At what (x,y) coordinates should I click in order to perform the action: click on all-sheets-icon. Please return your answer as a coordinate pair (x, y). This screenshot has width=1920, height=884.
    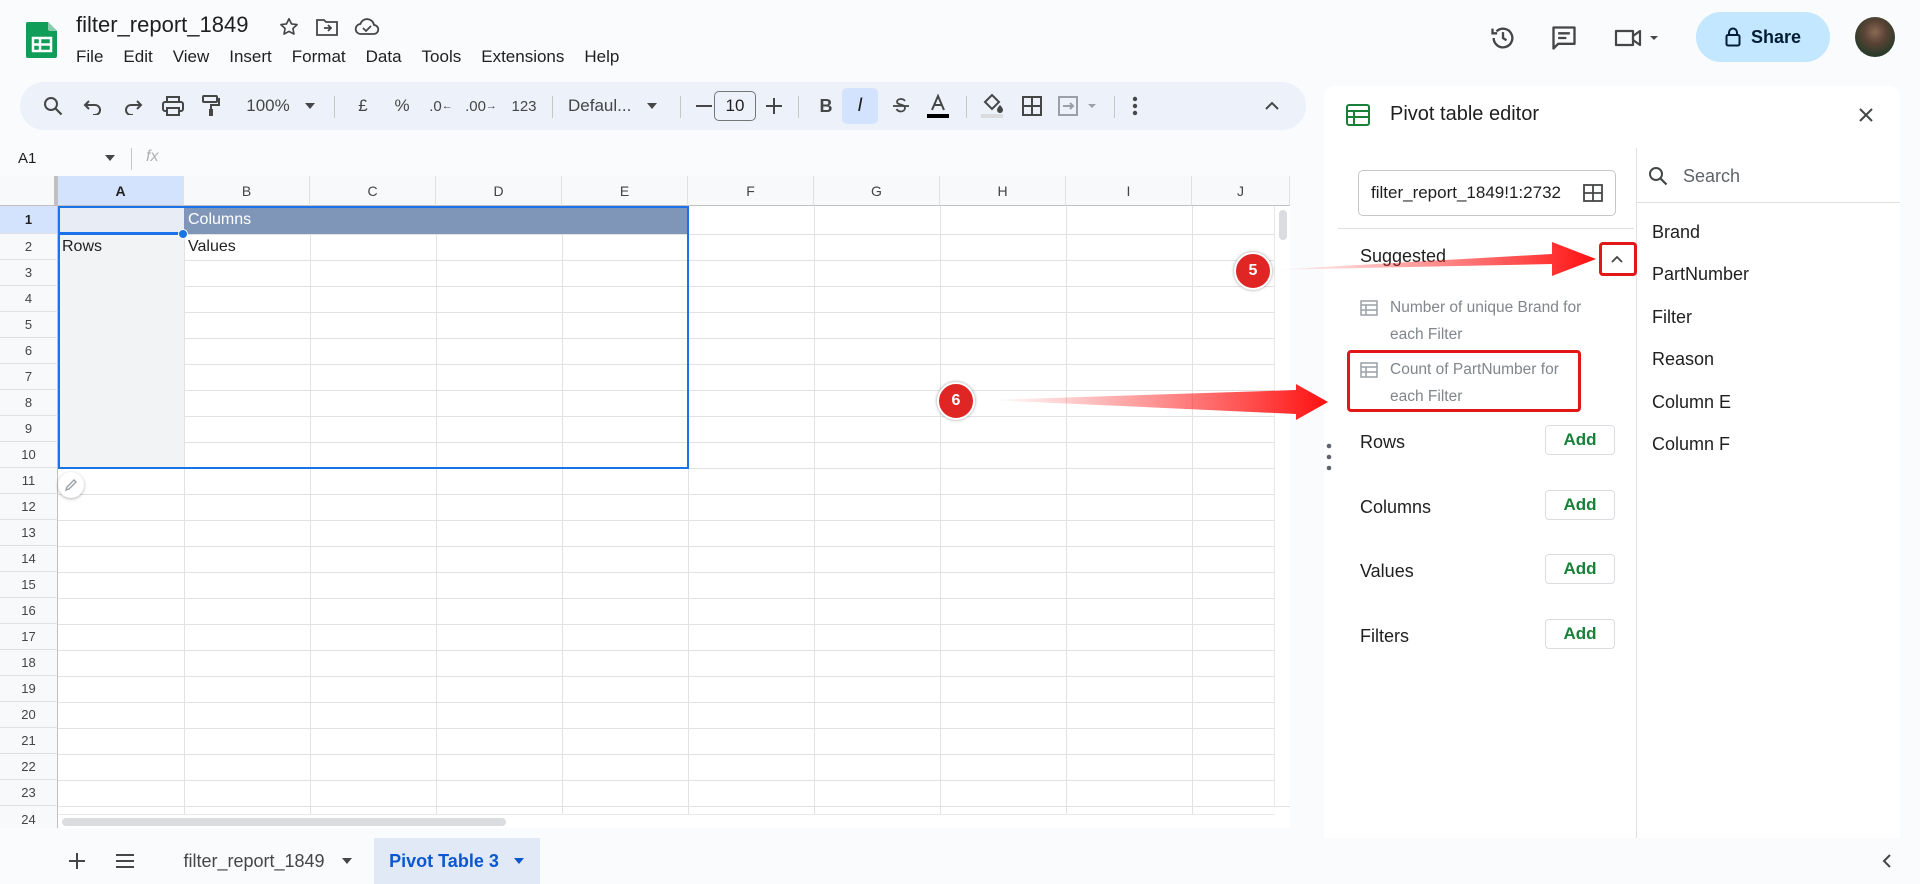
    Looking at the image, I should click on (125, 861).